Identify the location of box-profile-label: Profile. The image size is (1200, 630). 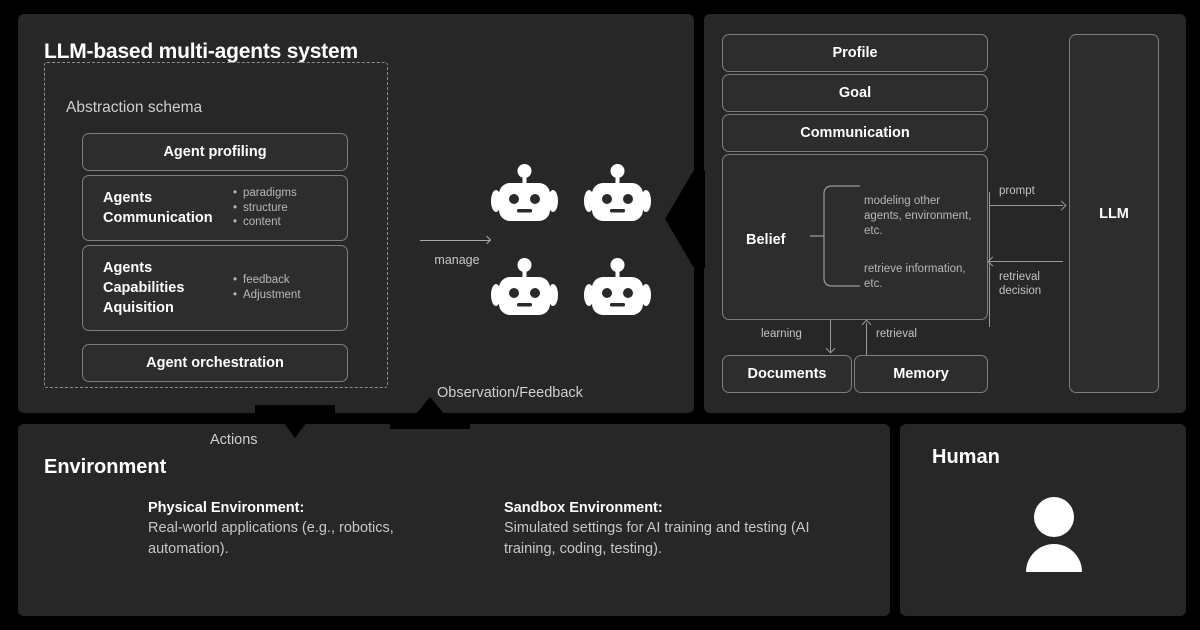
(855, 53).